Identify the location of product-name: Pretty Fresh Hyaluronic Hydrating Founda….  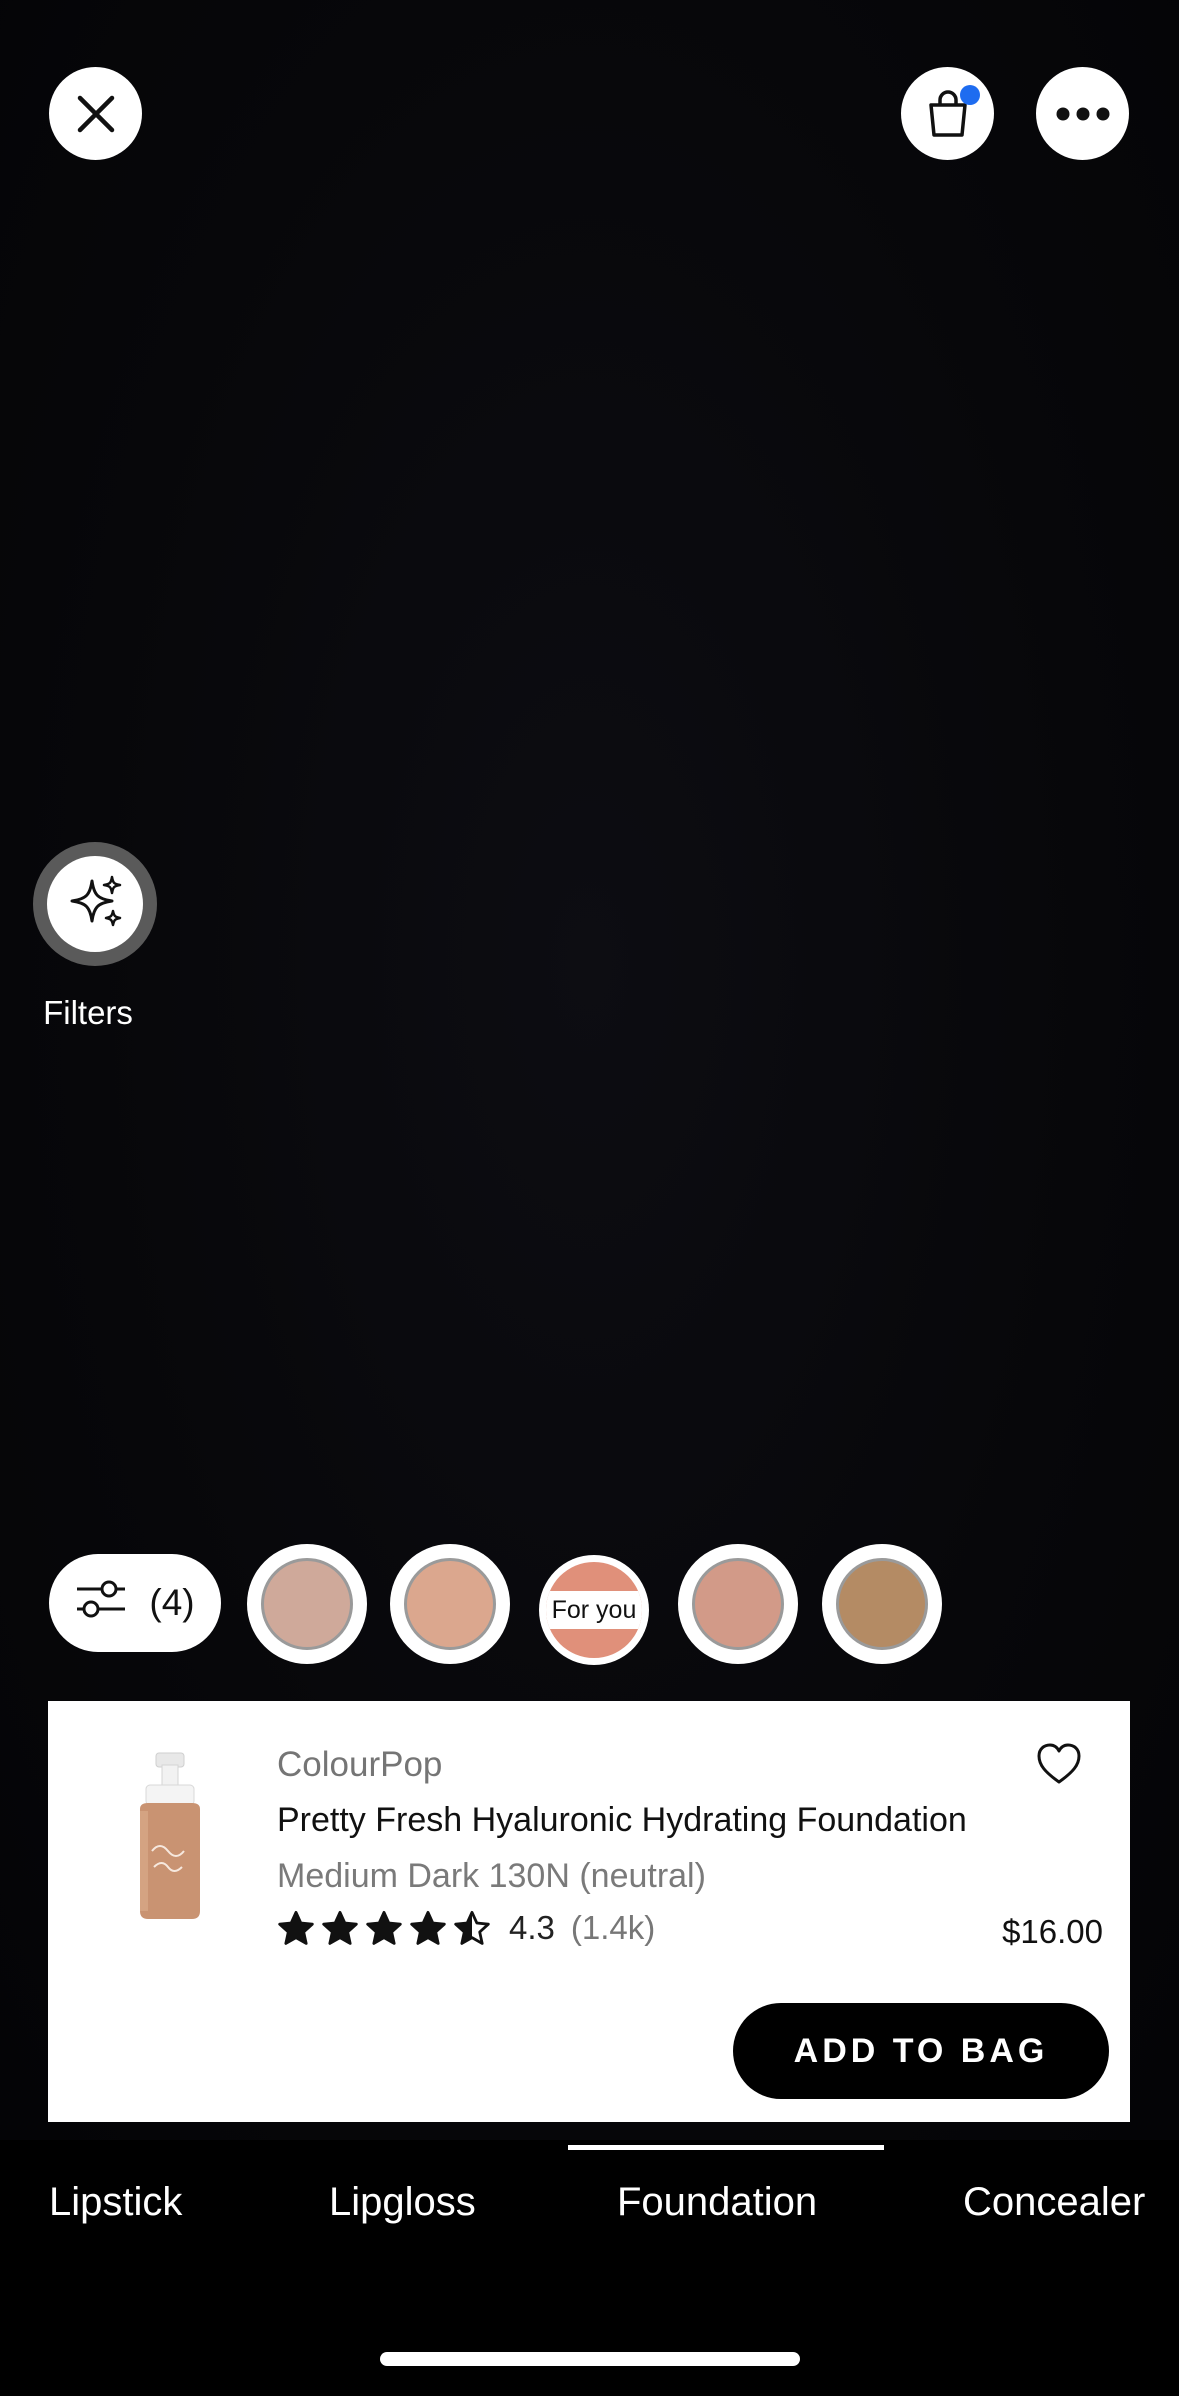
(622, 1820).